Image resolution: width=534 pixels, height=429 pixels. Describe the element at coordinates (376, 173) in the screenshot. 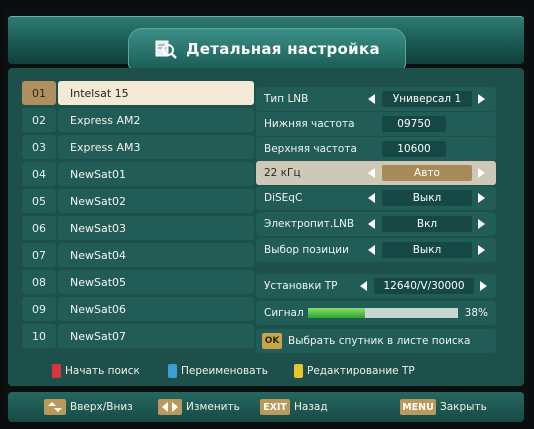

I see `tone-22khz-setting: 22 кГц Авто` at that location.